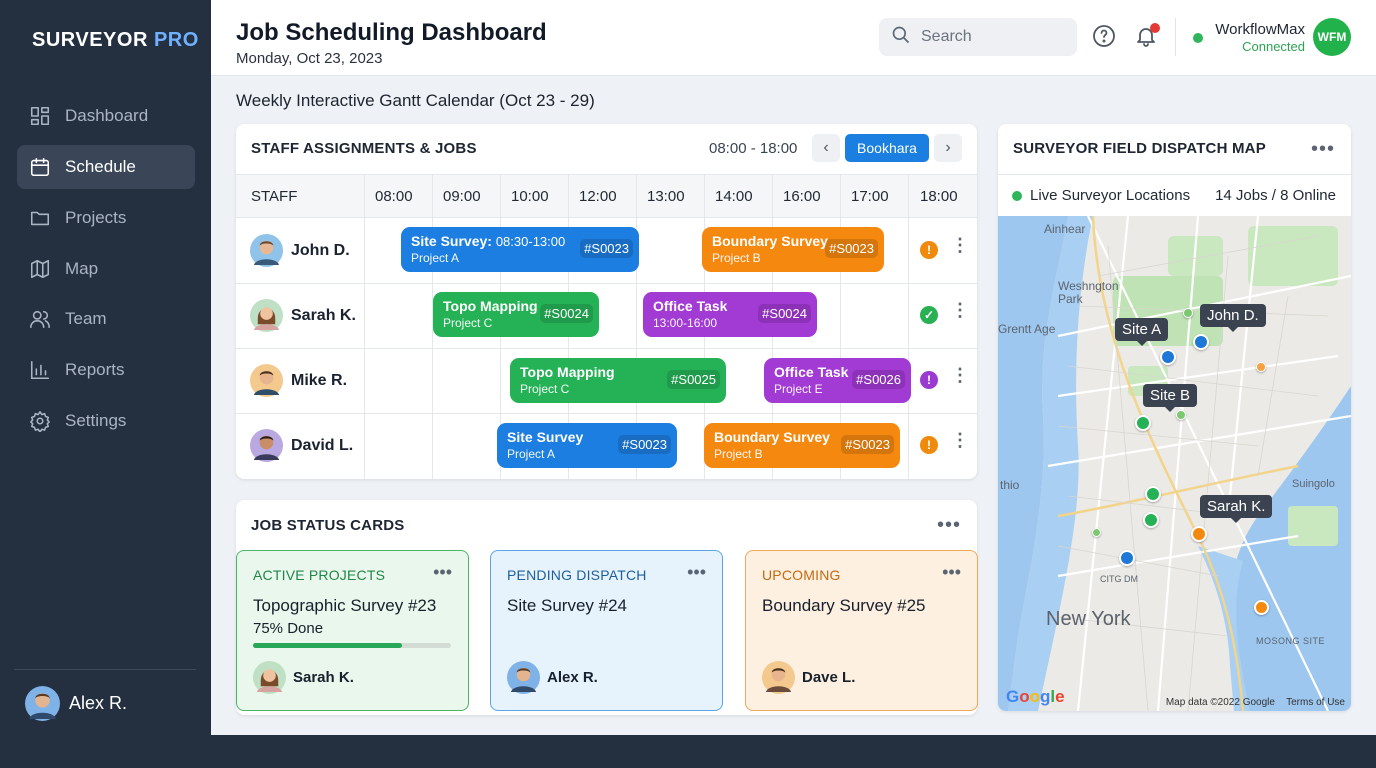 The width and height of the screenshot is (1376, 768). Describe the element at coordinates (837, 380) in the screenshot. I see `job-bar: Office Task Project E #S0026` at that location.